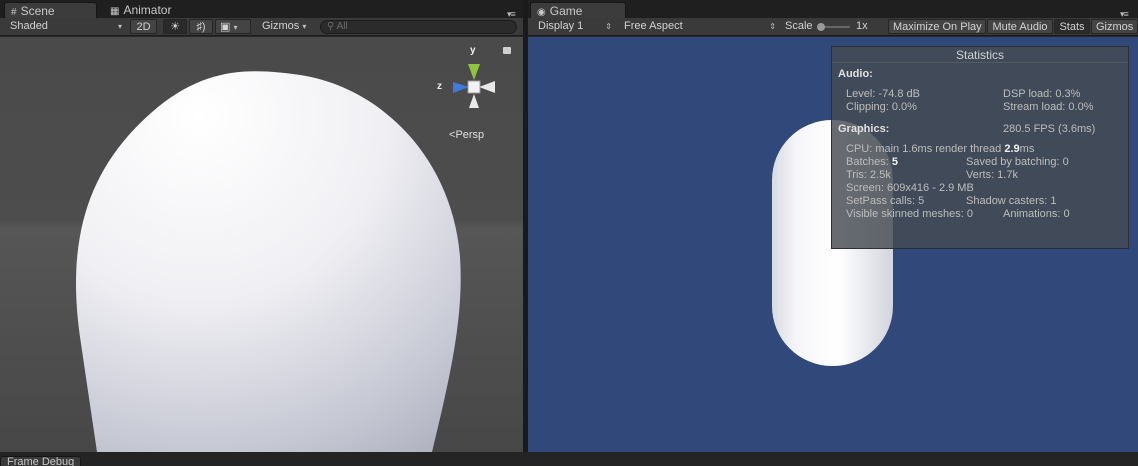 The height and width of the screenshot is (466, 1138). What do you see at coordinates (894, 162) in the screenshot?
I see `batches-value: 5` at bounding box center [894, 162].